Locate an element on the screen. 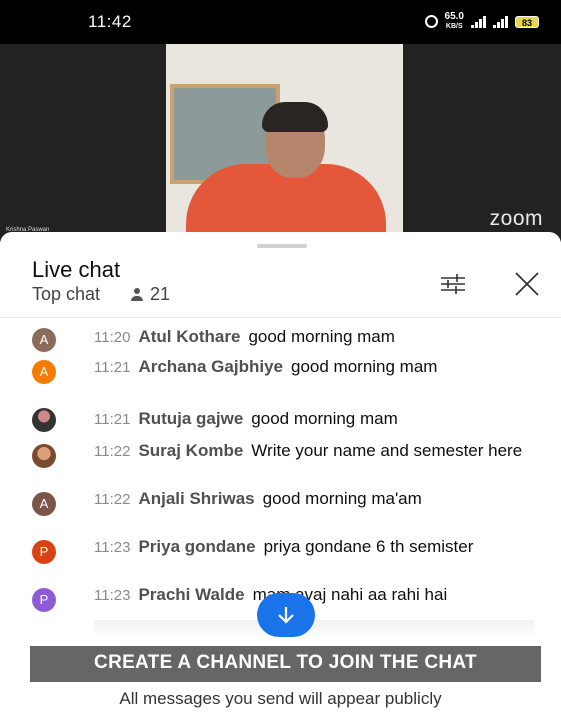 Image resolution: width=561 pixels, height=720 pixels. battery-icon: 83 is located at coordinates (527, 21).